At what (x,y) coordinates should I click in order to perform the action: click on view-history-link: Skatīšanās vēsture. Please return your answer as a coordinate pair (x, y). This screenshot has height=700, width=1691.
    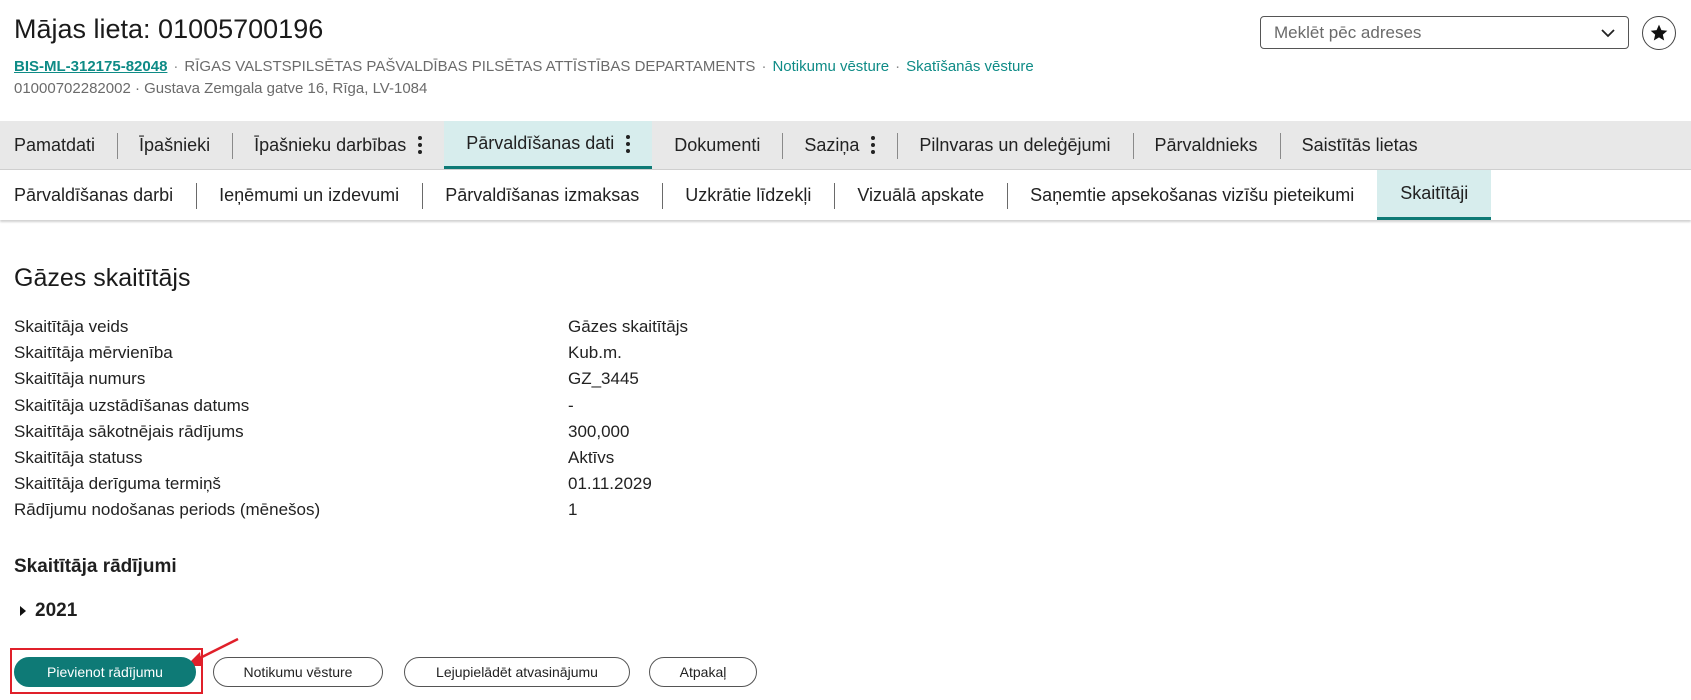
    Looking at the image, I should click on (970, 66).